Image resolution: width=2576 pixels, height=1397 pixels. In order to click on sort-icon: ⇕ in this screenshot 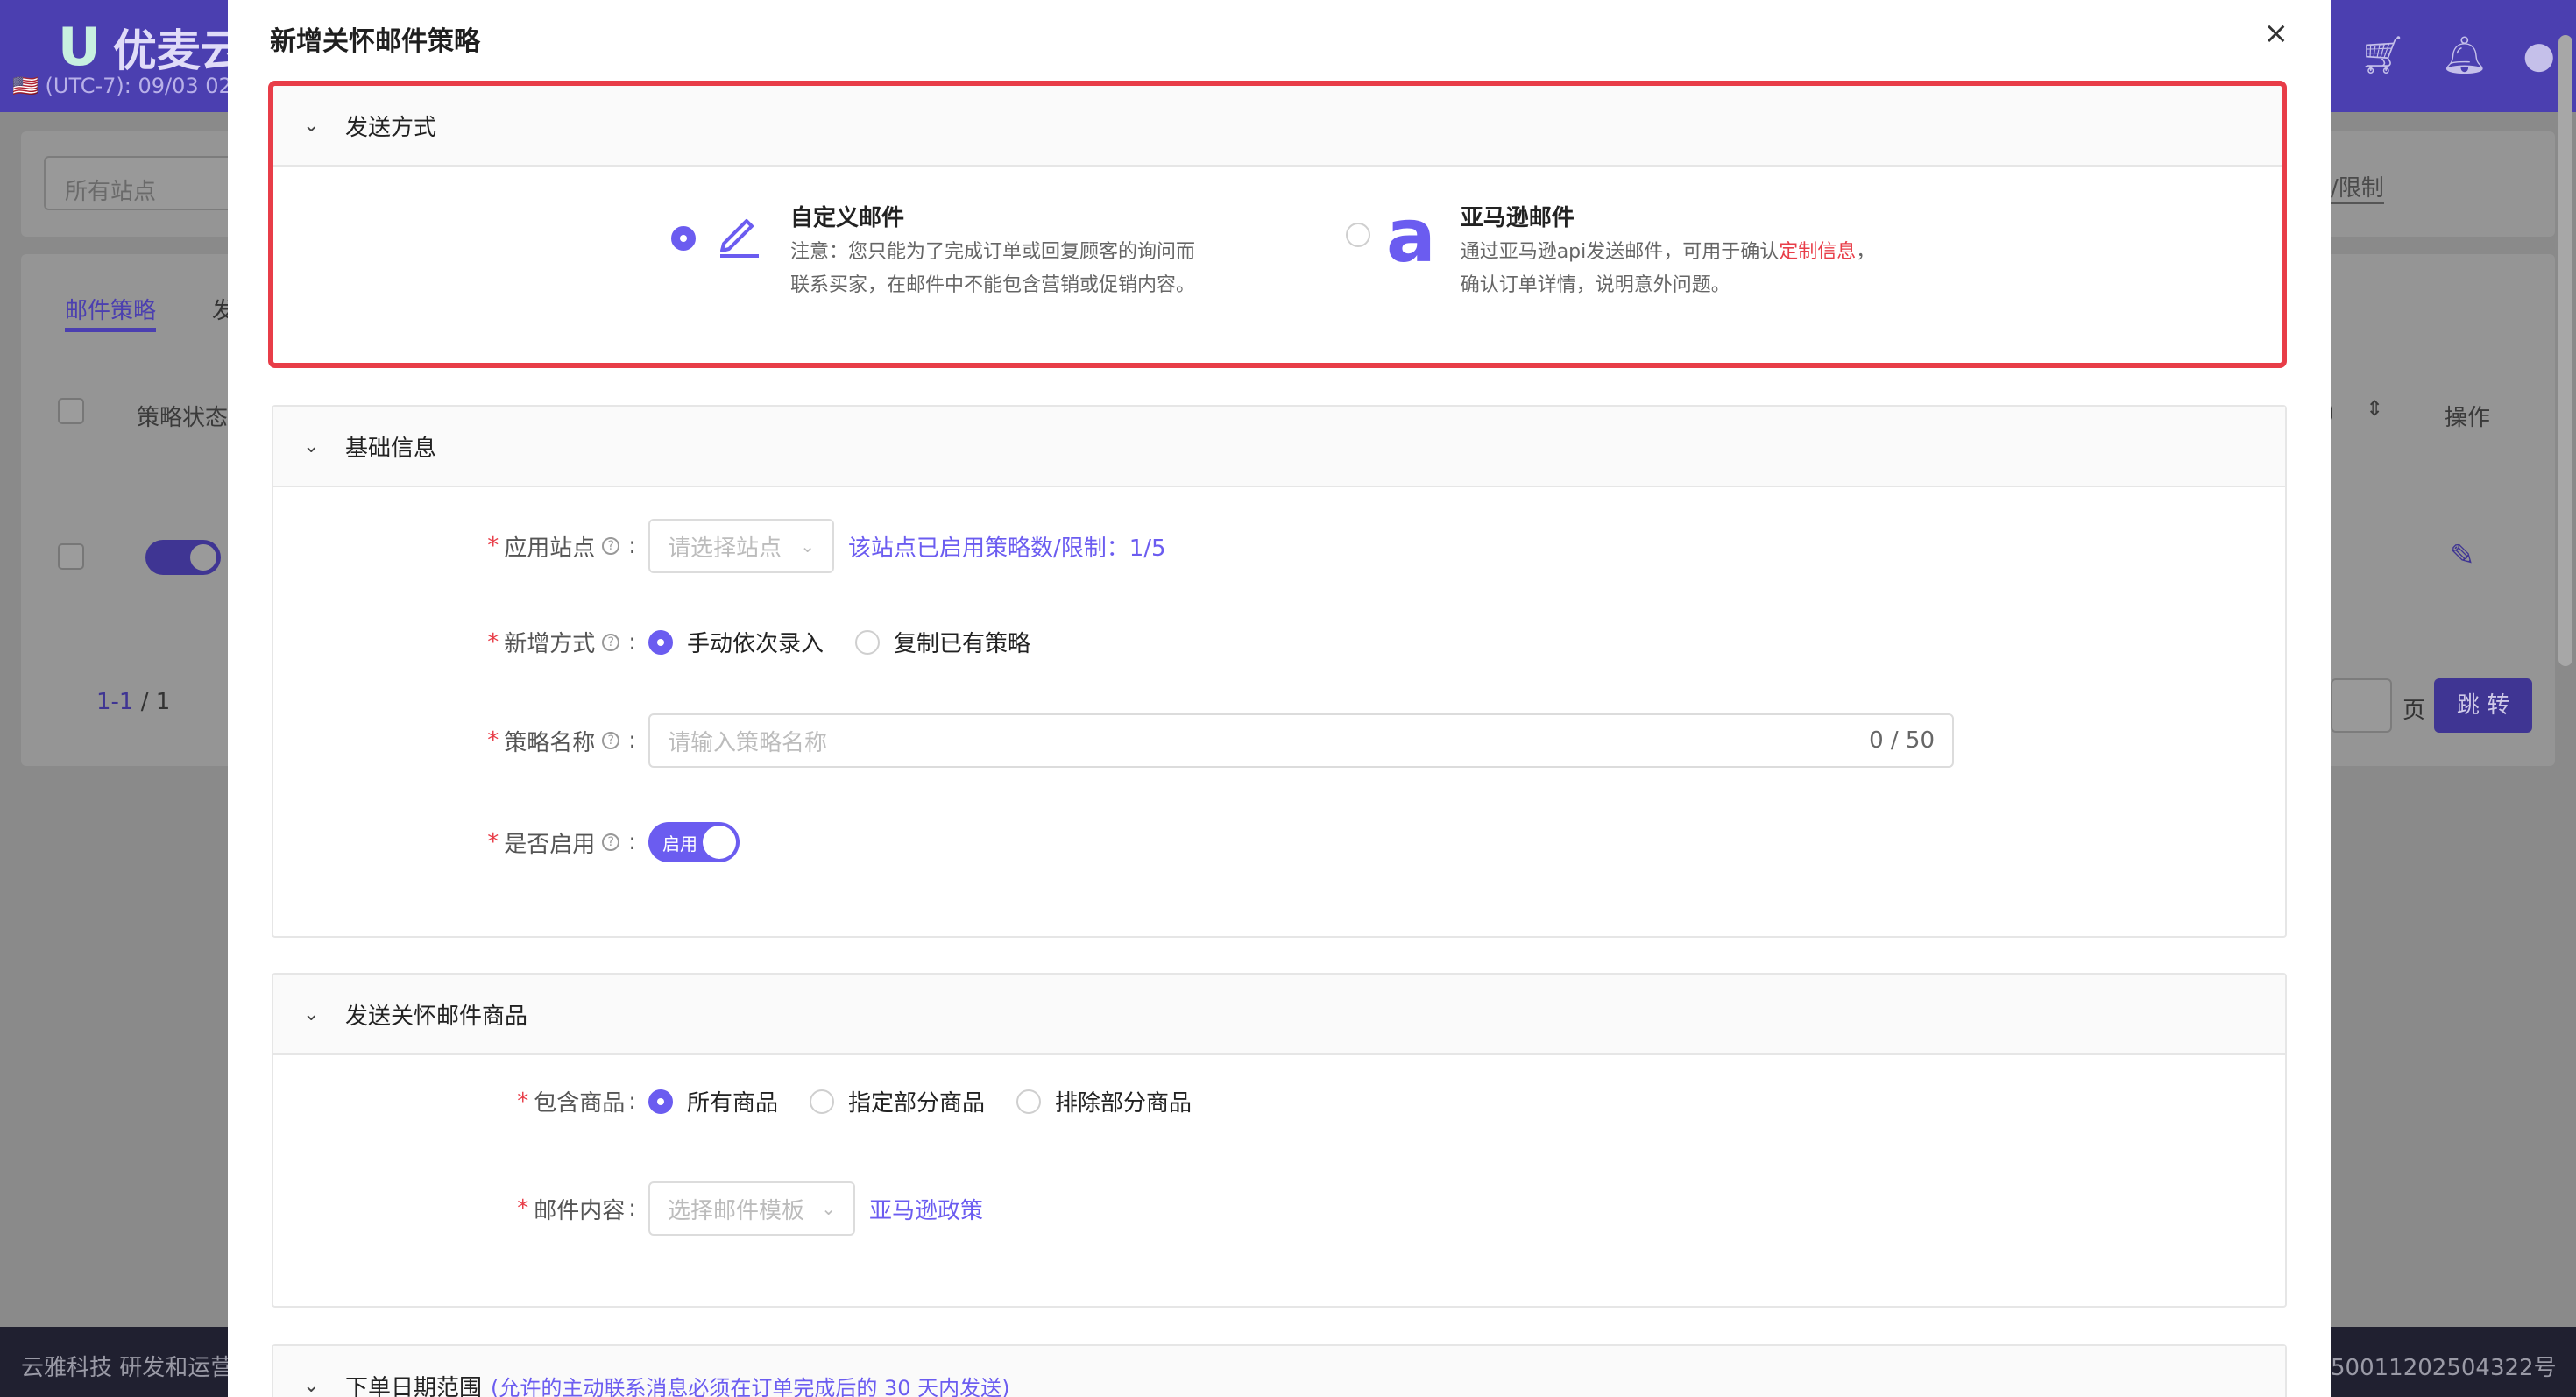, I will do `click(2374, 408)`.